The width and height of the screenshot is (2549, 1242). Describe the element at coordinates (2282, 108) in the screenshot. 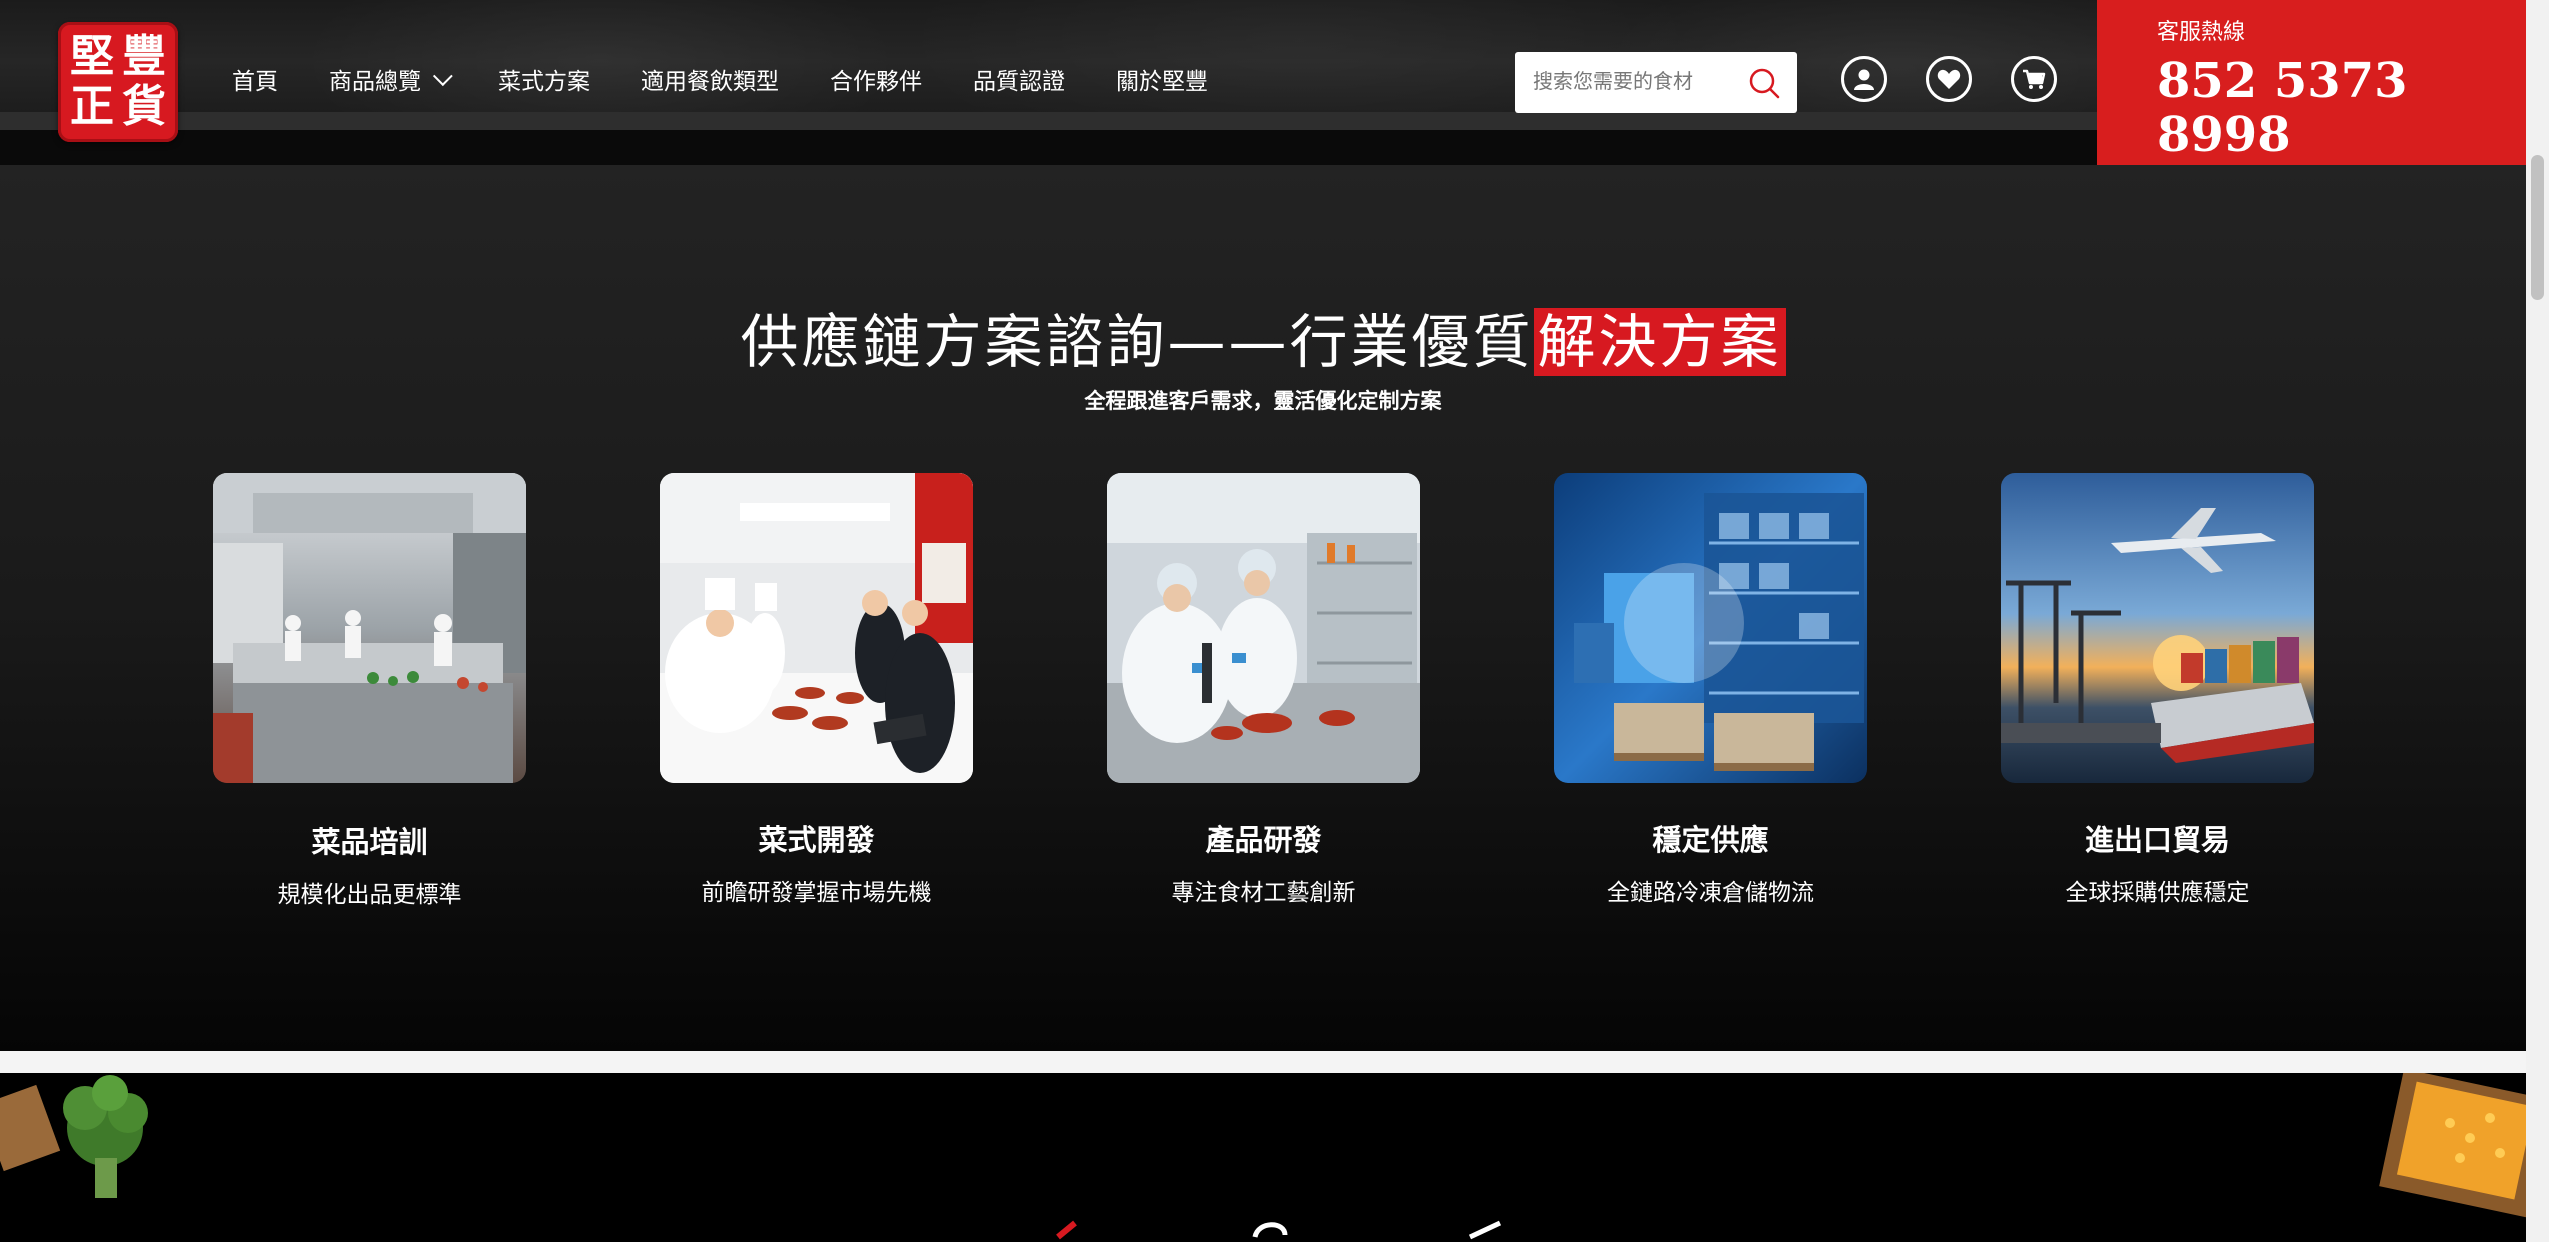

I see `hotline-number: 852 5373 8998` at that location.